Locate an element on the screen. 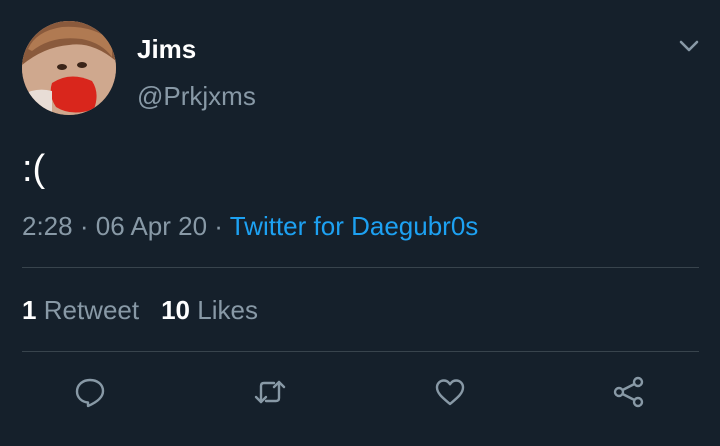 The image size is (720, 446). likes-stat: 10 Likes is located at coordinates (209, 310).